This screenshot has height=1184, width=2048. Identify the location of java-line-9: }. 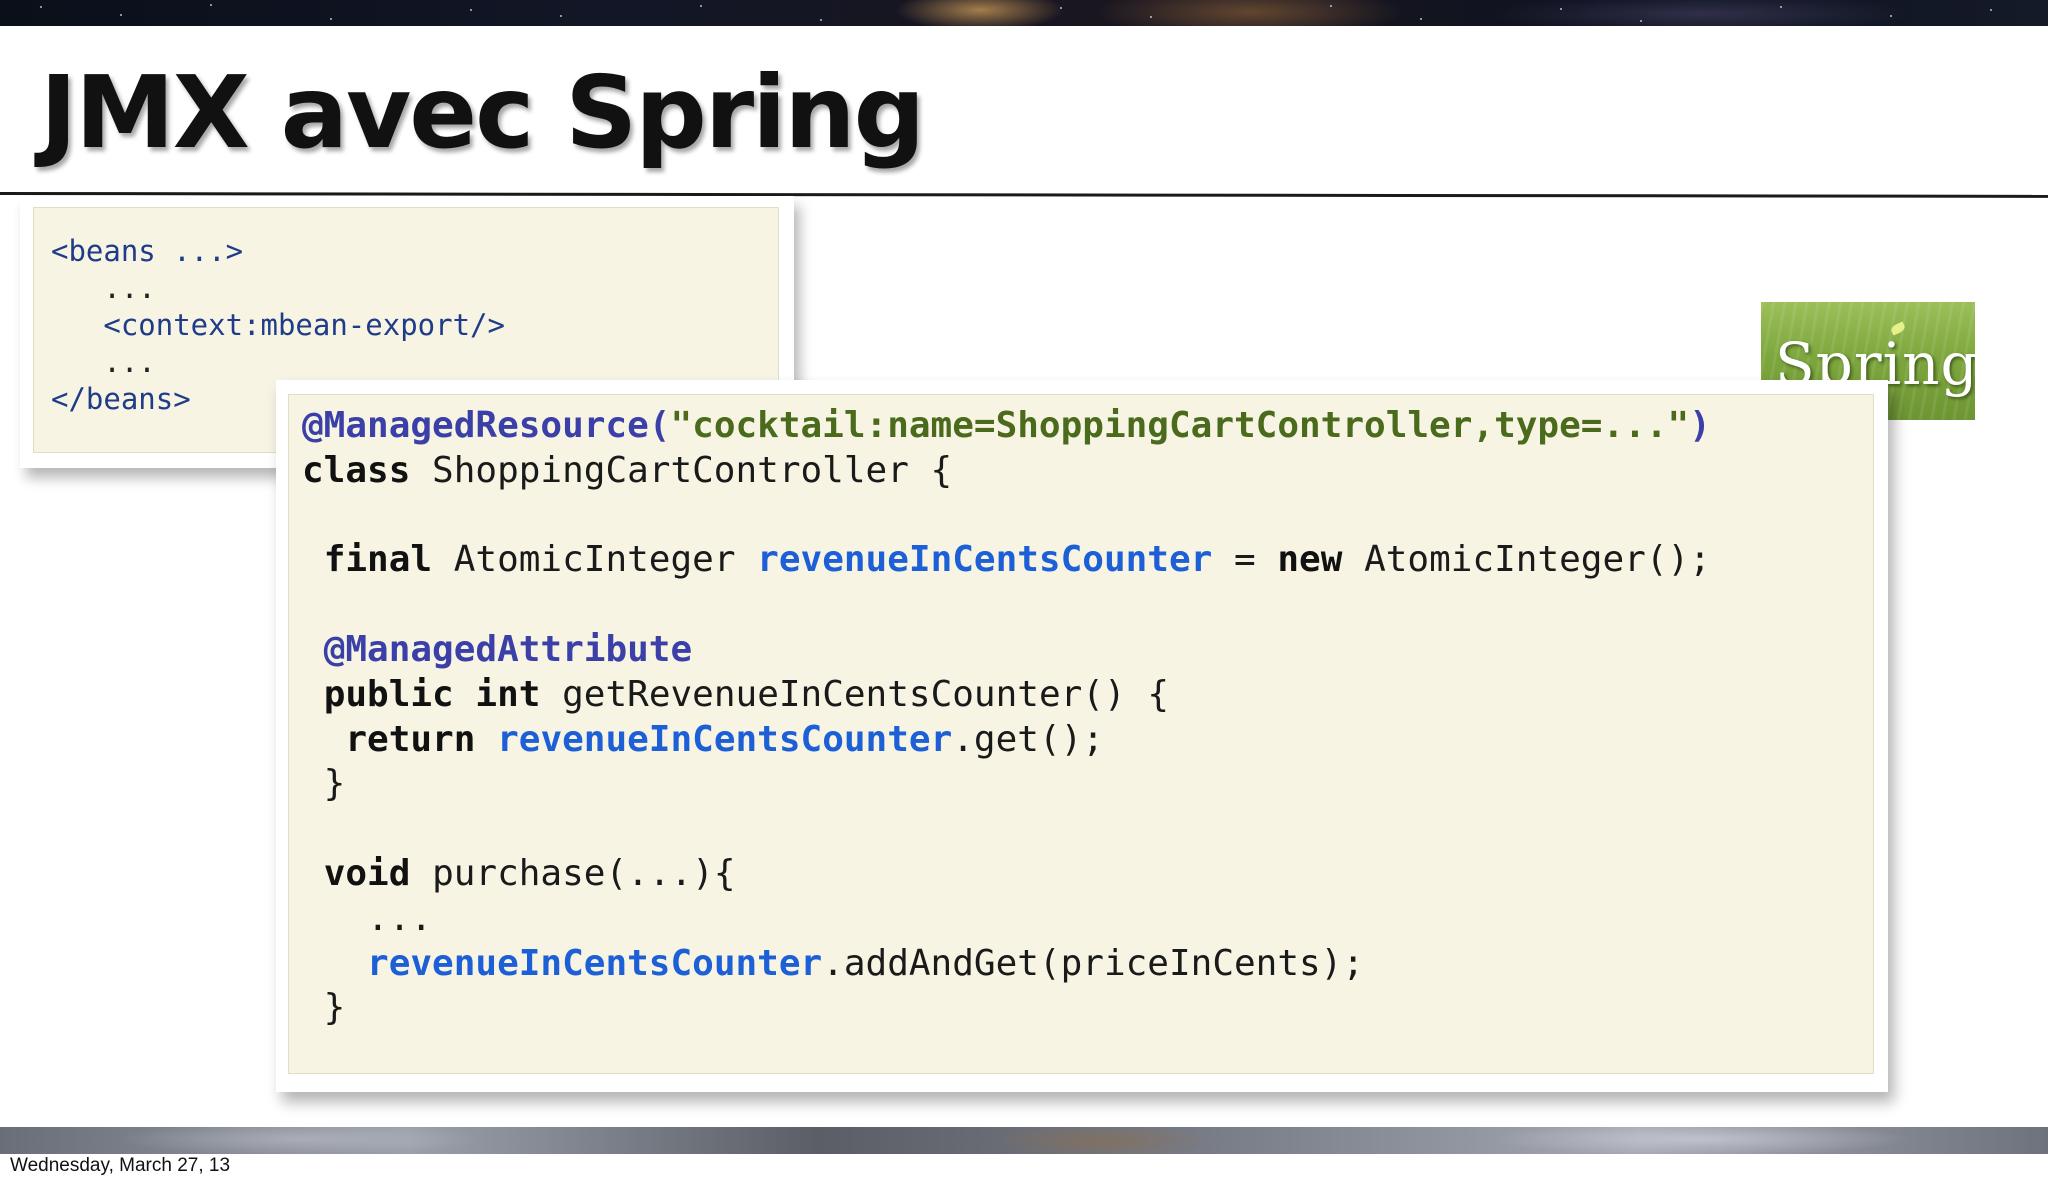
(324, 784).